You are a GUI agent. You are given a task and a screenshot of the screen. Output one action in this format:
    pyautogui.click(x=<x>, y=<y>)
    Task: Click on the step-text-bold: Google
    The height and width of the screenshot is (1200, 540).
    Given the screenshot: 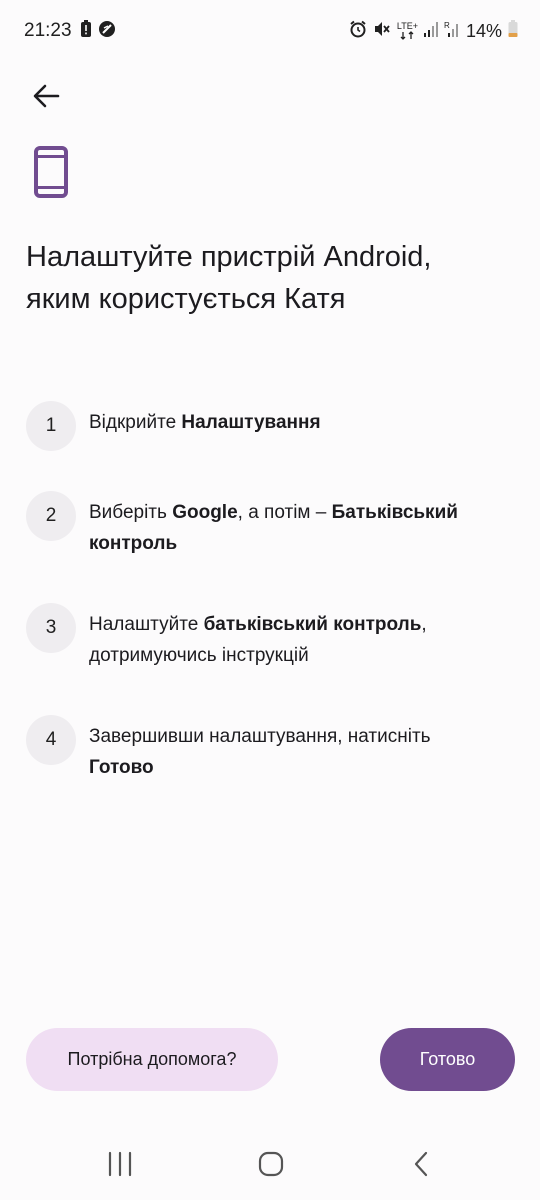 What is the action you would take?
    pyautogui.click(x=205, y=512)
    